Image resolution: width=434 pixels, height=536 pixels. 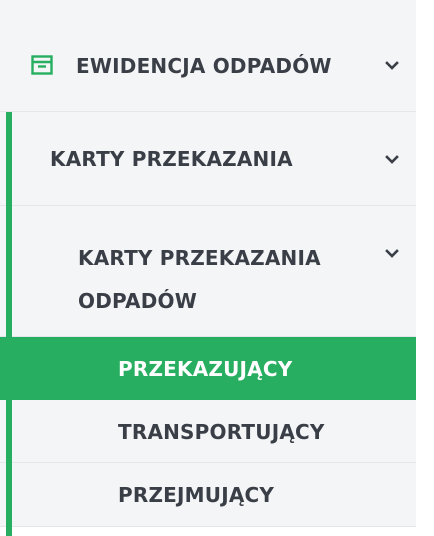 I want to click on menu-item-label: KARTY PRZEKAZANIA ODPADÓW, so click(x=199, y=279).